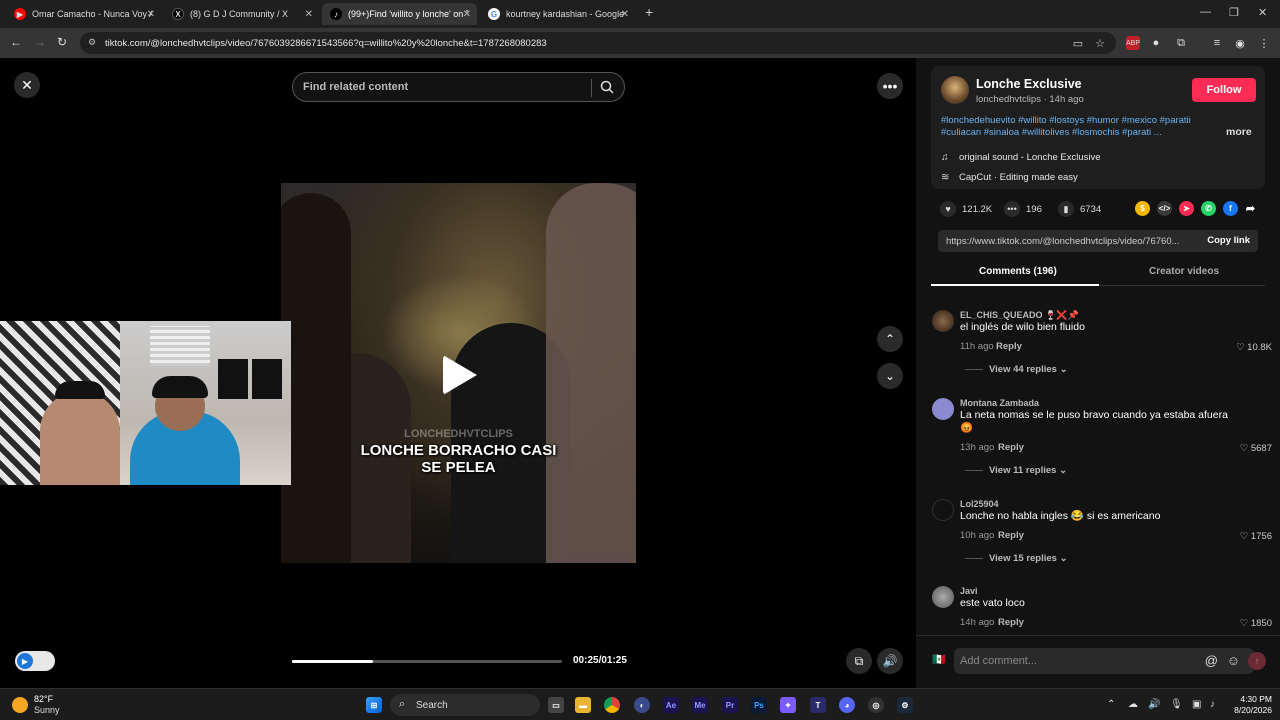  Describe the element at coordinates (557, 14) in the screenshot. I see `browser-tab-google: G kourtney kardashian - Google S ✕` at that location.